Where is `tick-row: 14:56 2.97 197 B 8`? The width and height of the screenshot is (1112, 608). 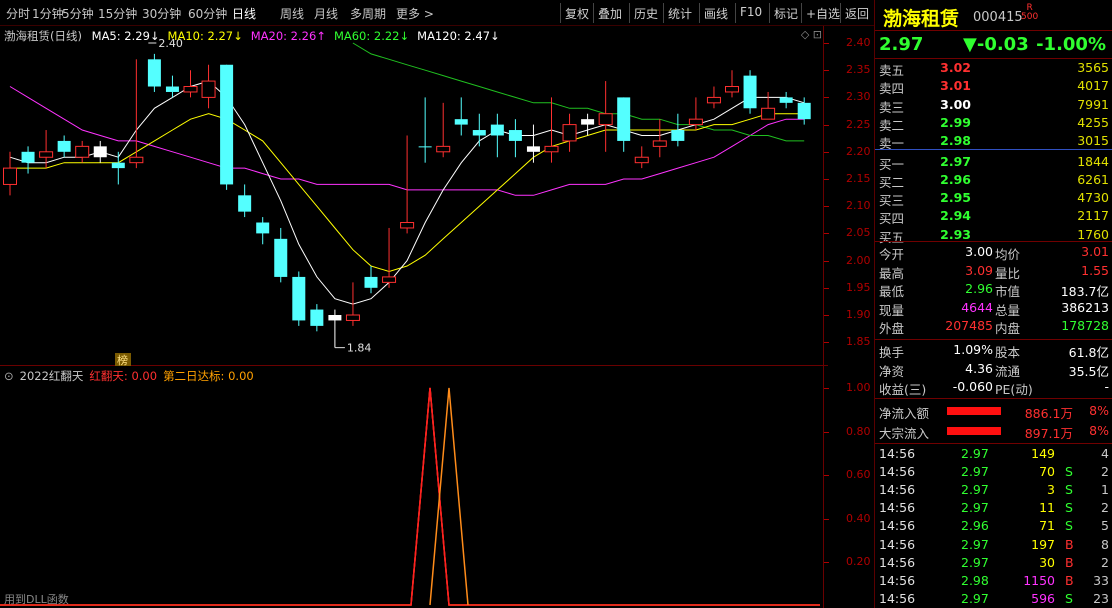
tick-row: 14:56 2.97 197 B 8 is located at coordinates (993, 546).